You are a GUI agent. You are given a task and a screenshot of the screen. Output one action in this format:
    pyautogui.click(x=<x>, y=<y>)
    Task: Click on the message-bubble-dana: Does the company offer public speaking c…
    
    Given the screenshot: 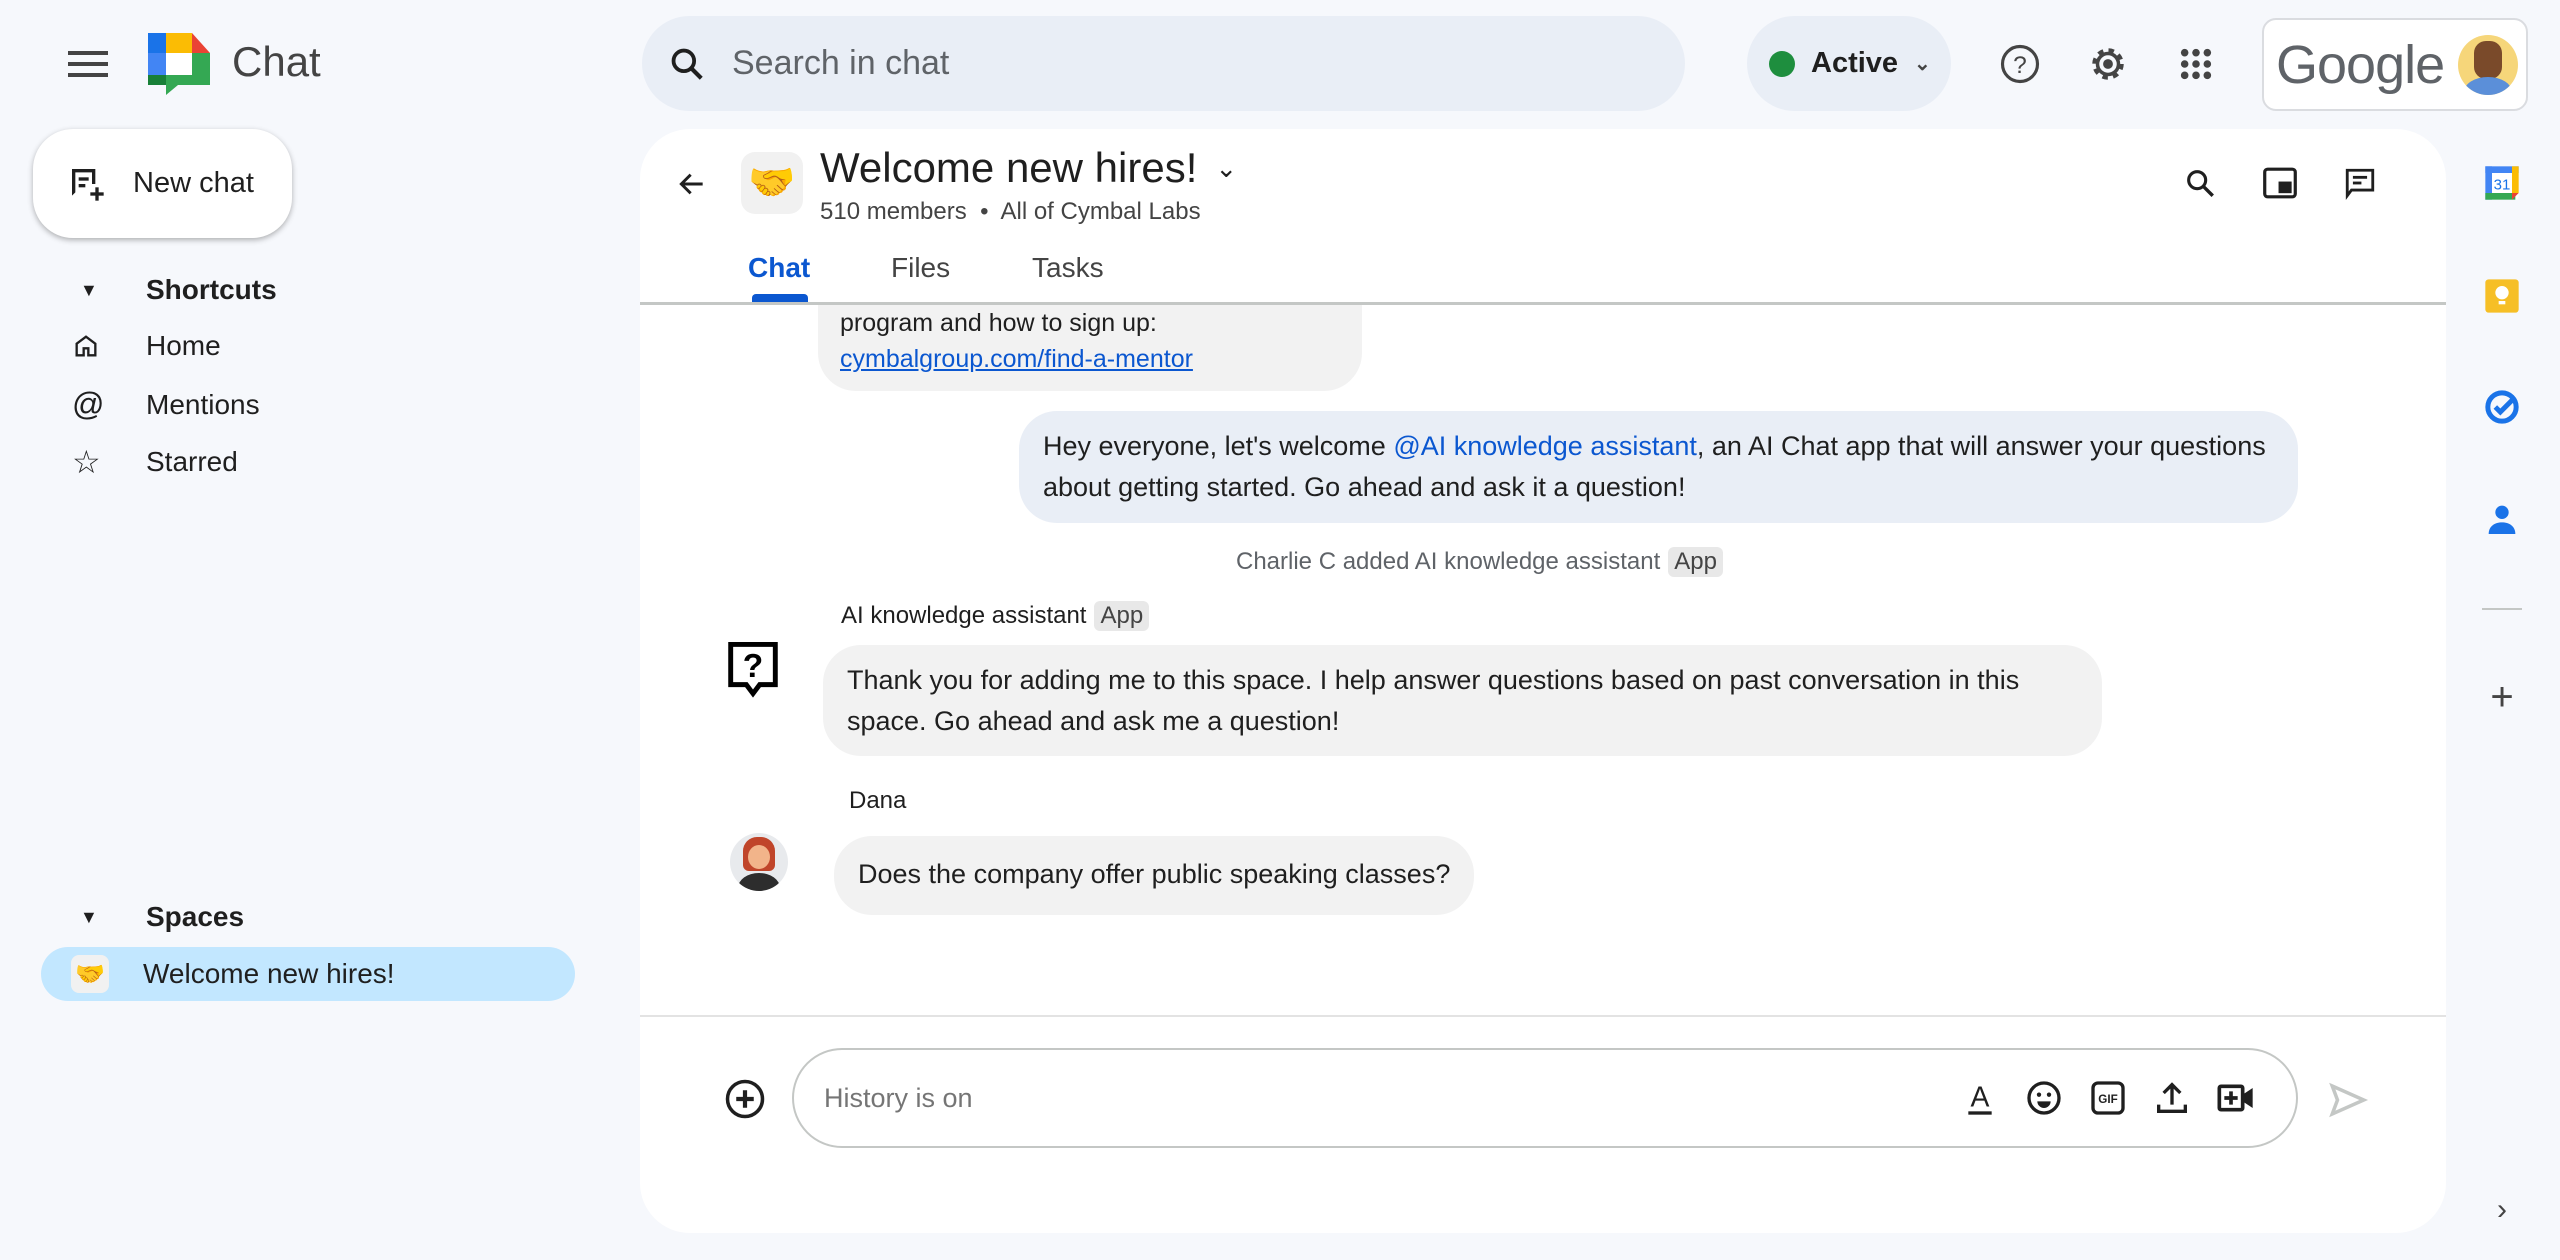 What is the action you would take?
    pyautogui.click(x=1154, y=875)
    